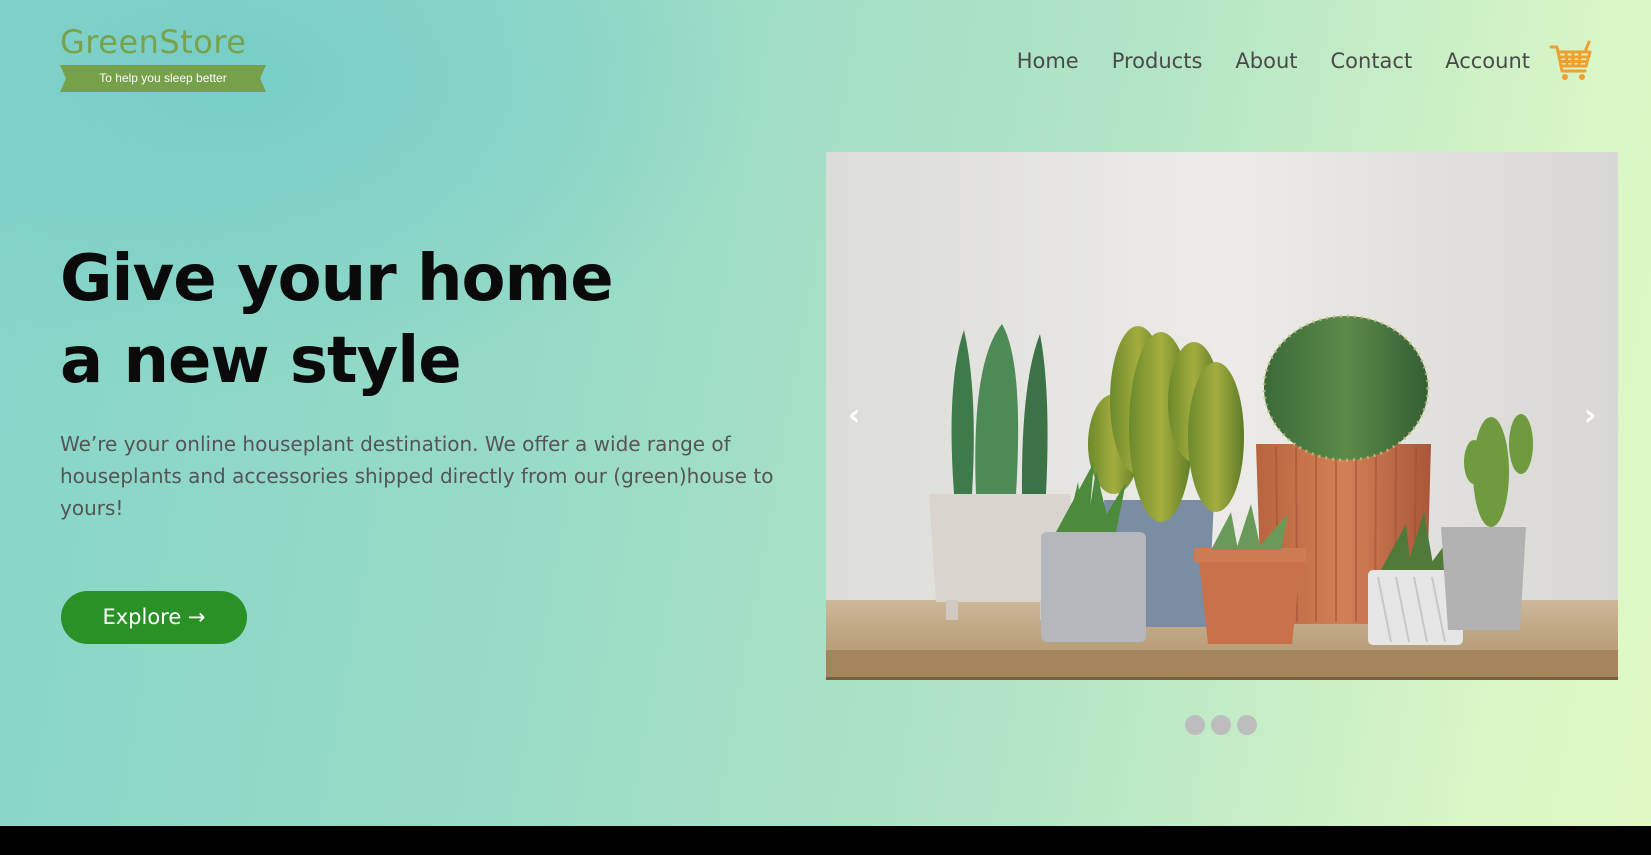 This screenshot has width=1651, height=855. Describe the element at coordinates (1590, 416) in the screenshot. I see `carousel-next-button: ›` at that location.